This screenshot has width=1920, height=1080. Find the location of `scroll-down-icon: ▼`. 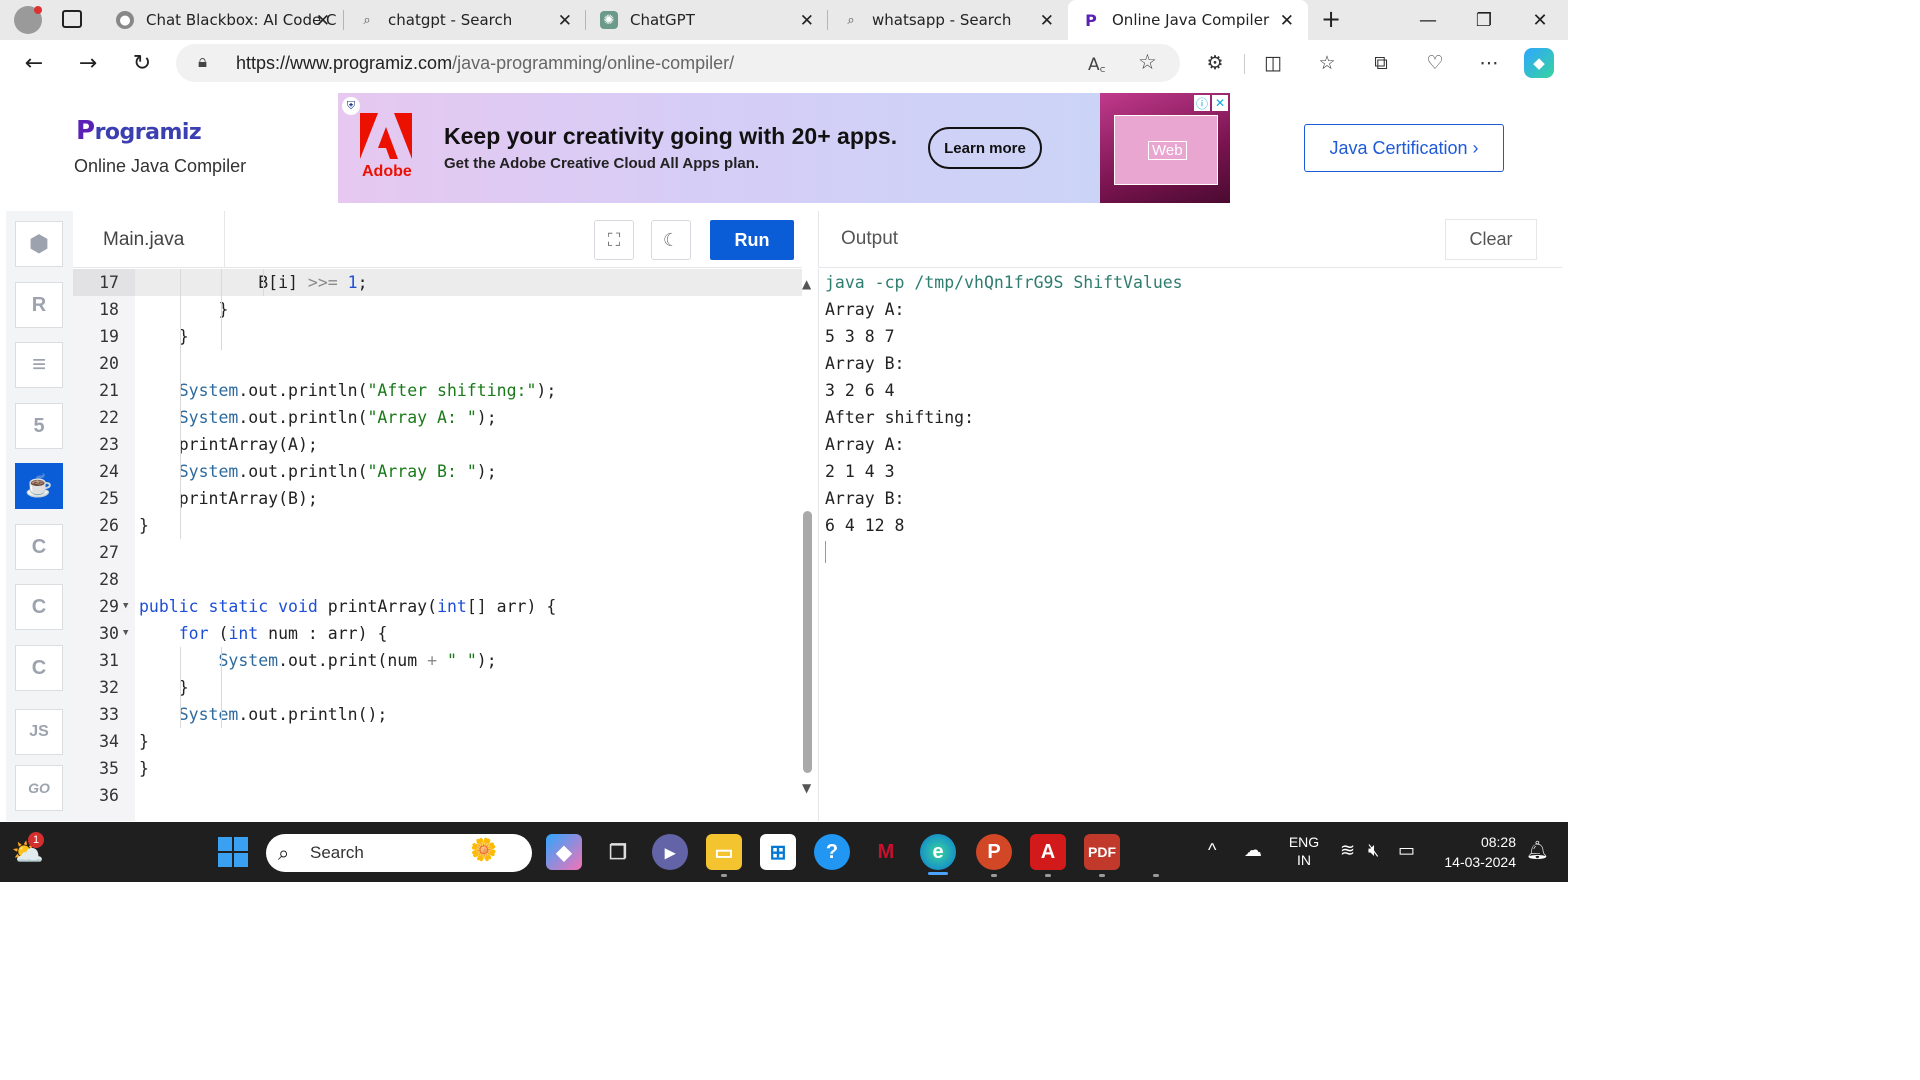

scroll-down-icon: ▼ is located at coordinates (806, 788).